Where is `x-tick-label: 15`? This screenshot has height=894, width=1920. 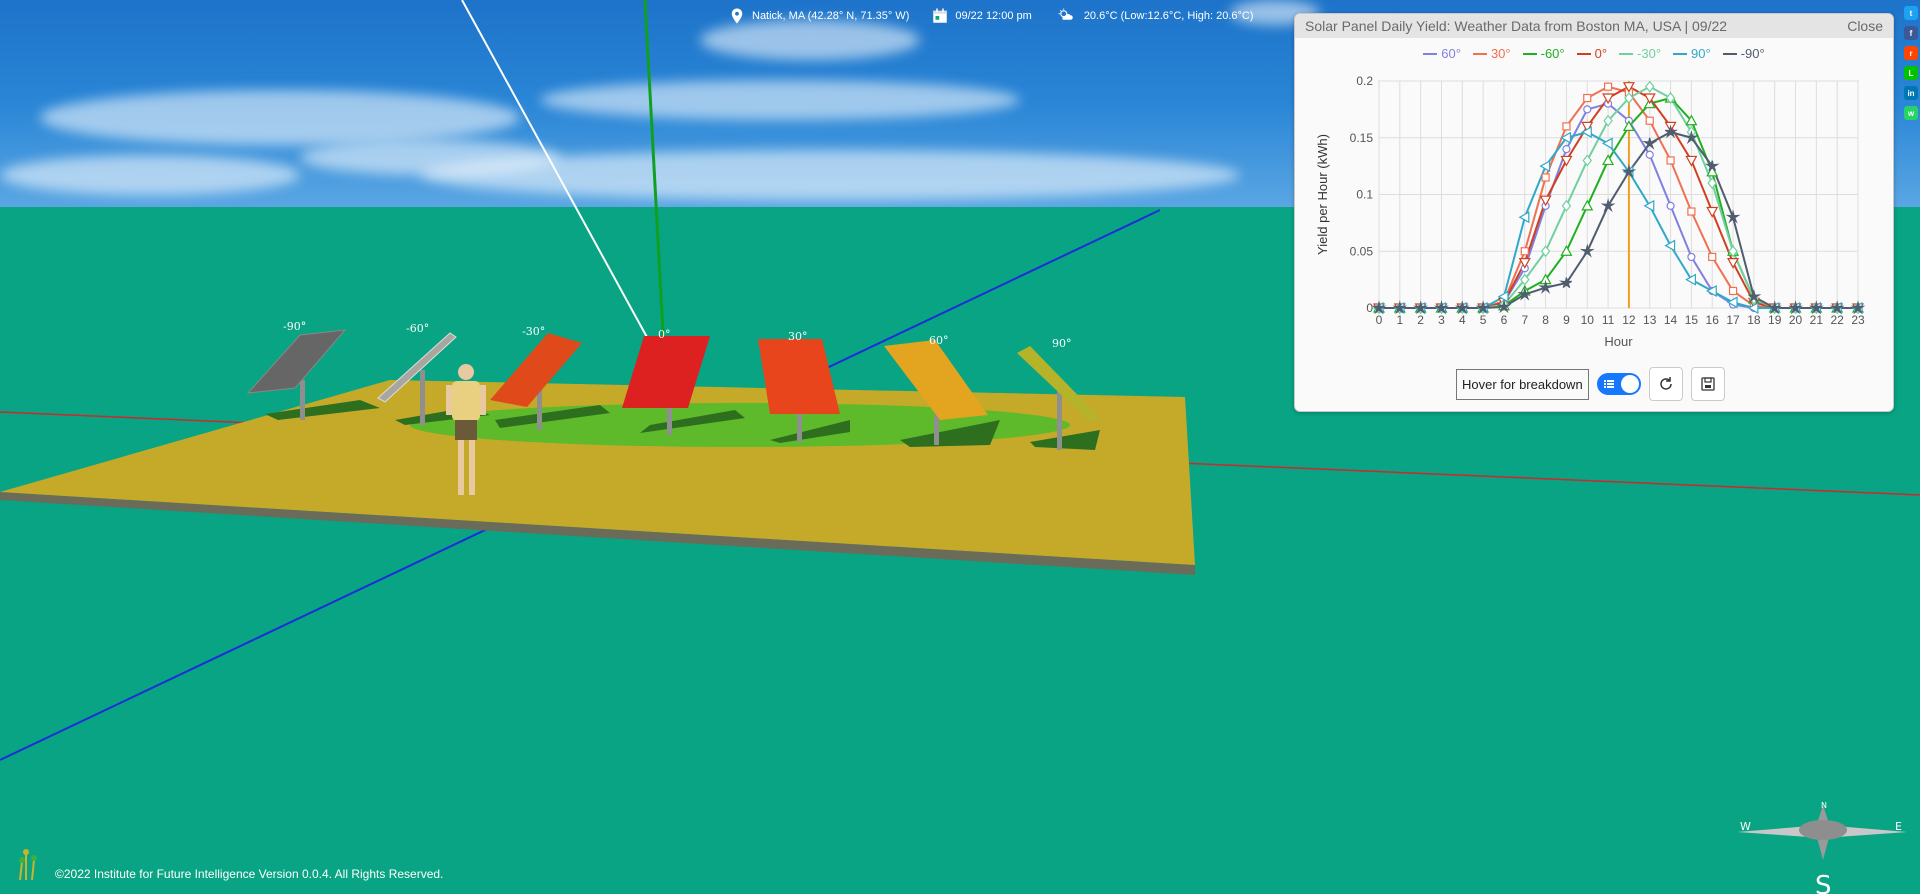 x-tick-label: 15 is located at coordinates (1692, 320).